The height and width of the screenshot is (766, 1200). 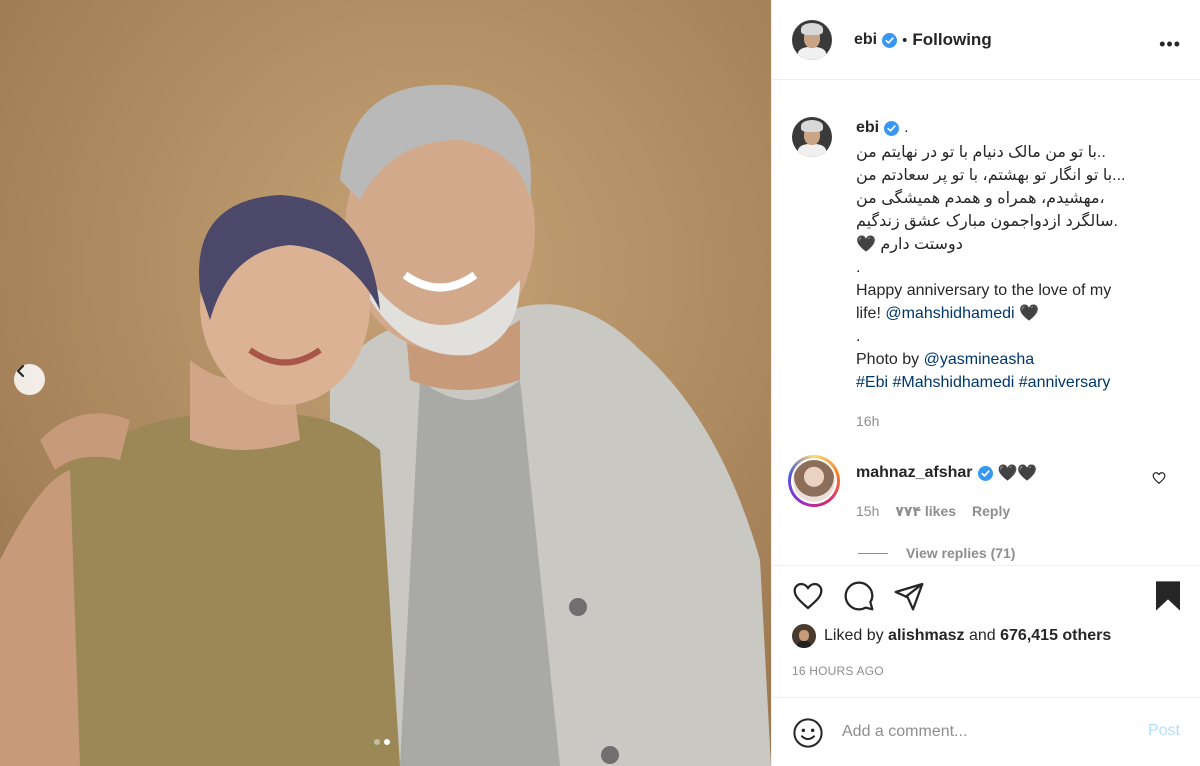 I want to click on view-replies-label: View replies (71), so click(x=961, y=553).